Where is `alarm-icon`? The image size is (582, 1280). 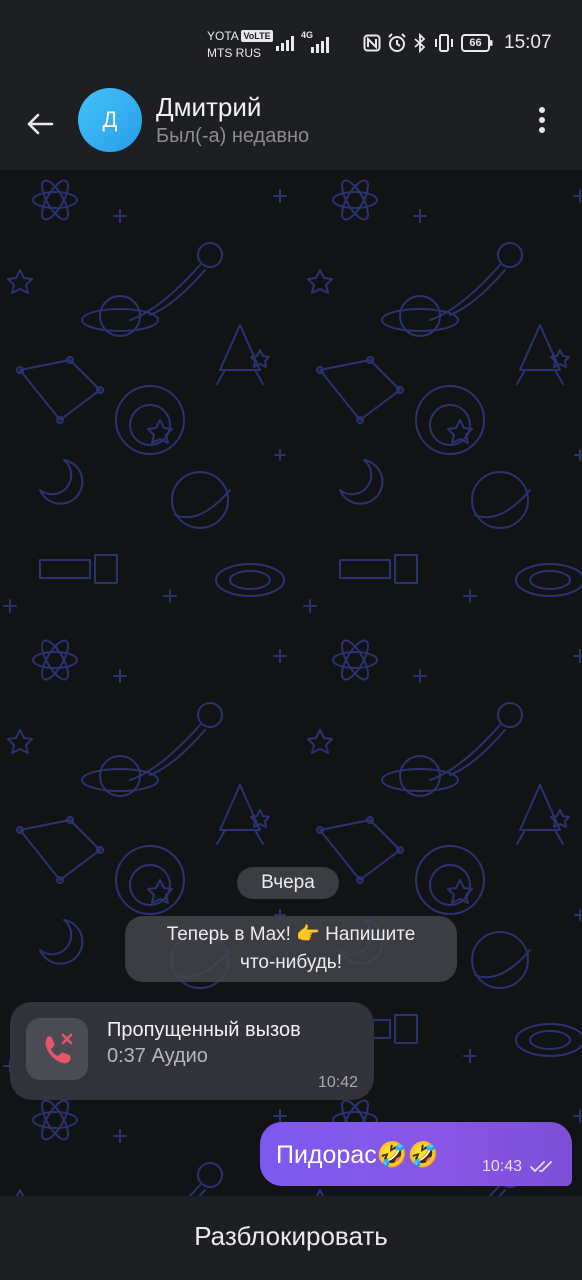
alarm-icon is located at coordinates (397, 42).